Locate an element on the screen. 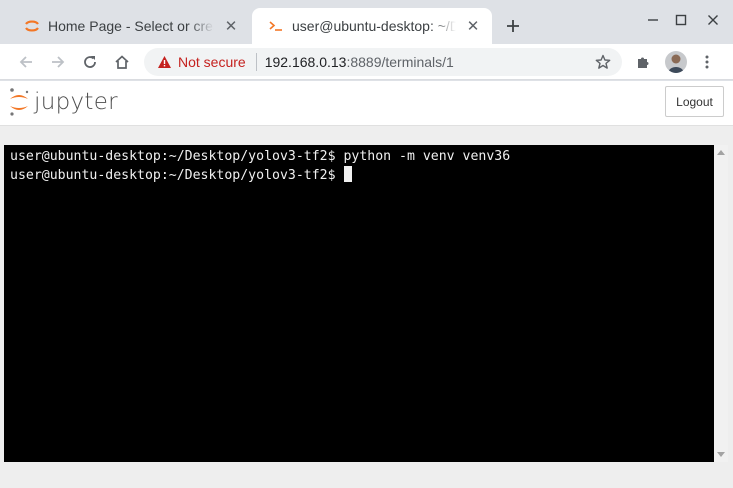  terminal-cursor is located at coordinates (348, 174).